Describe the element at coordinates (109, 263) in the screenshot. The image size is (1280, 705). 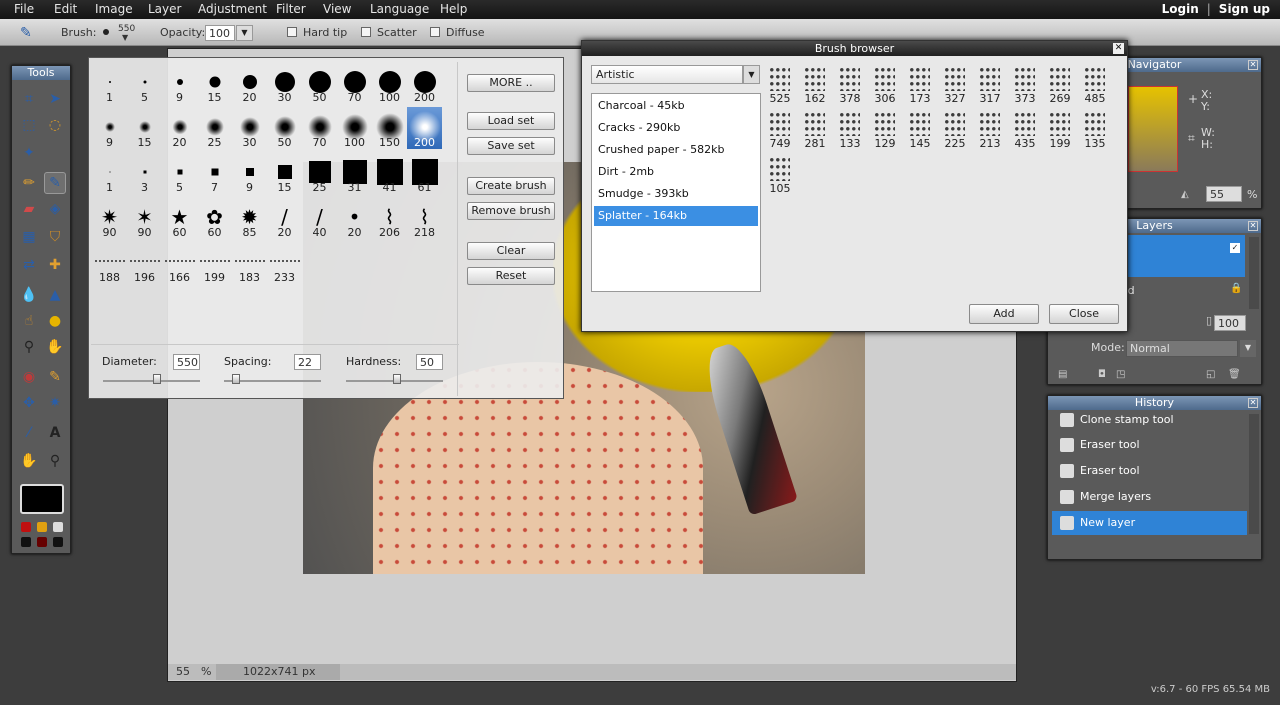
I see `brush-preset: 188` at that location.